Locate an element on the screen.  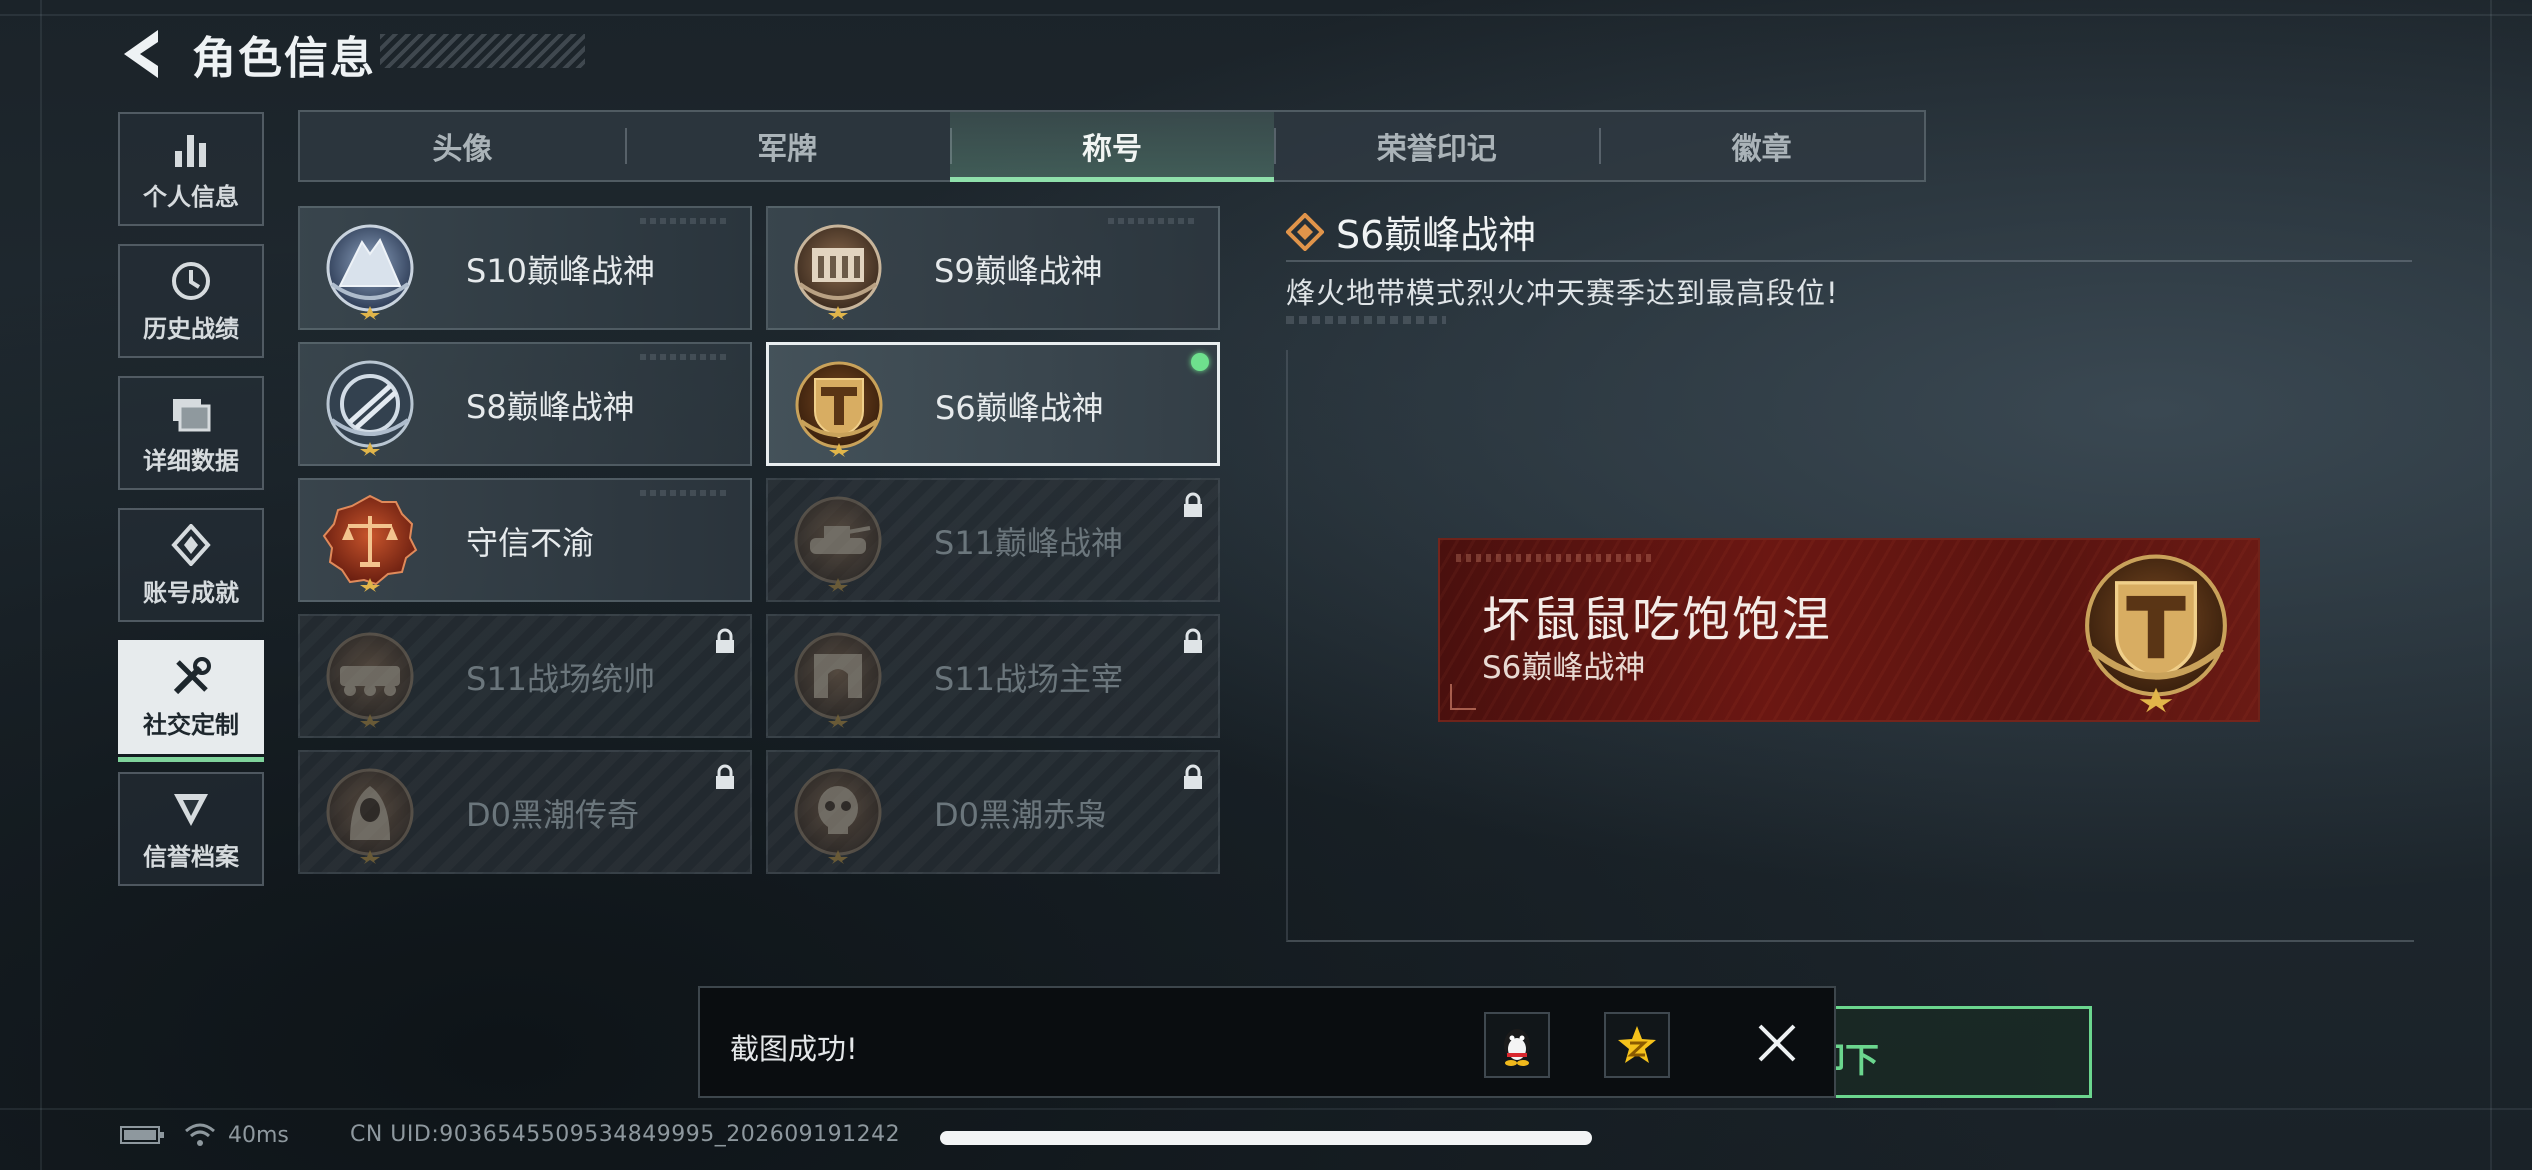
tab-badge: 徽章 is located at coordinates (1761, 146).